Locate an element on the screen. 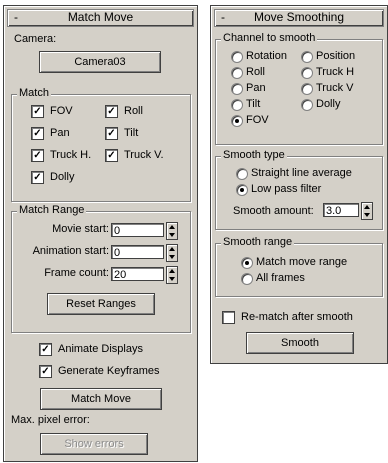 The image size is (388, 463). camera-select-button: Camera03 is located at coordinates (100, 62).